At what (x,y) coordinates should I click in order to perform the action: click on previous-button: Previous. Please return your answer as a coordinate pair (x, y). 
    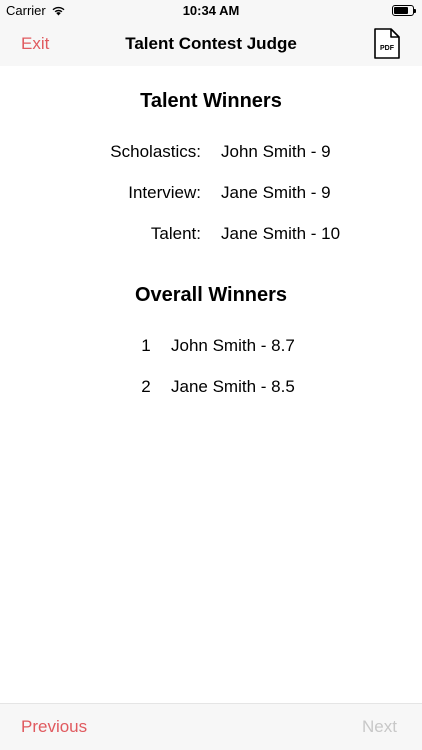
    Looking at the image, I should click on (54, 727).